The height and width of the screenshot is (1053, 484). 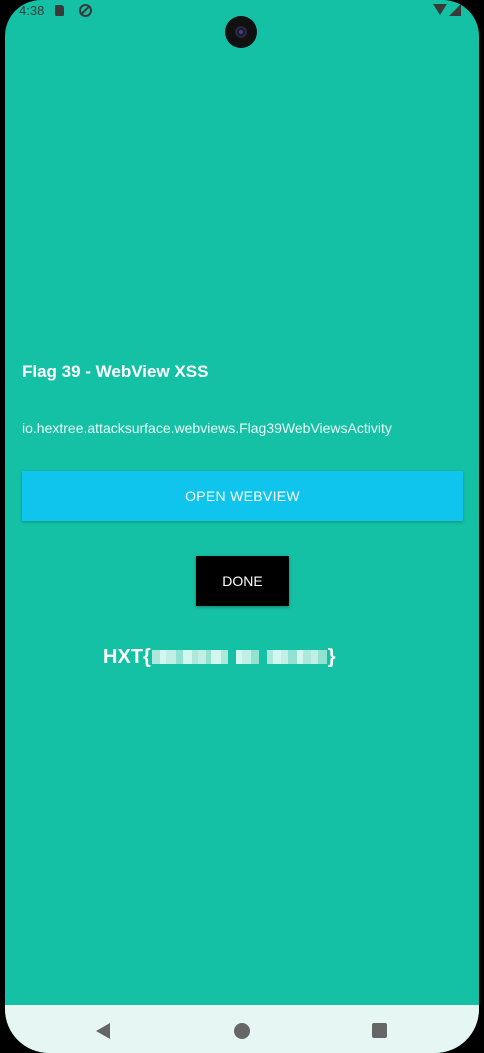 I want to click on back-icon, so click(x=103, y=1031).